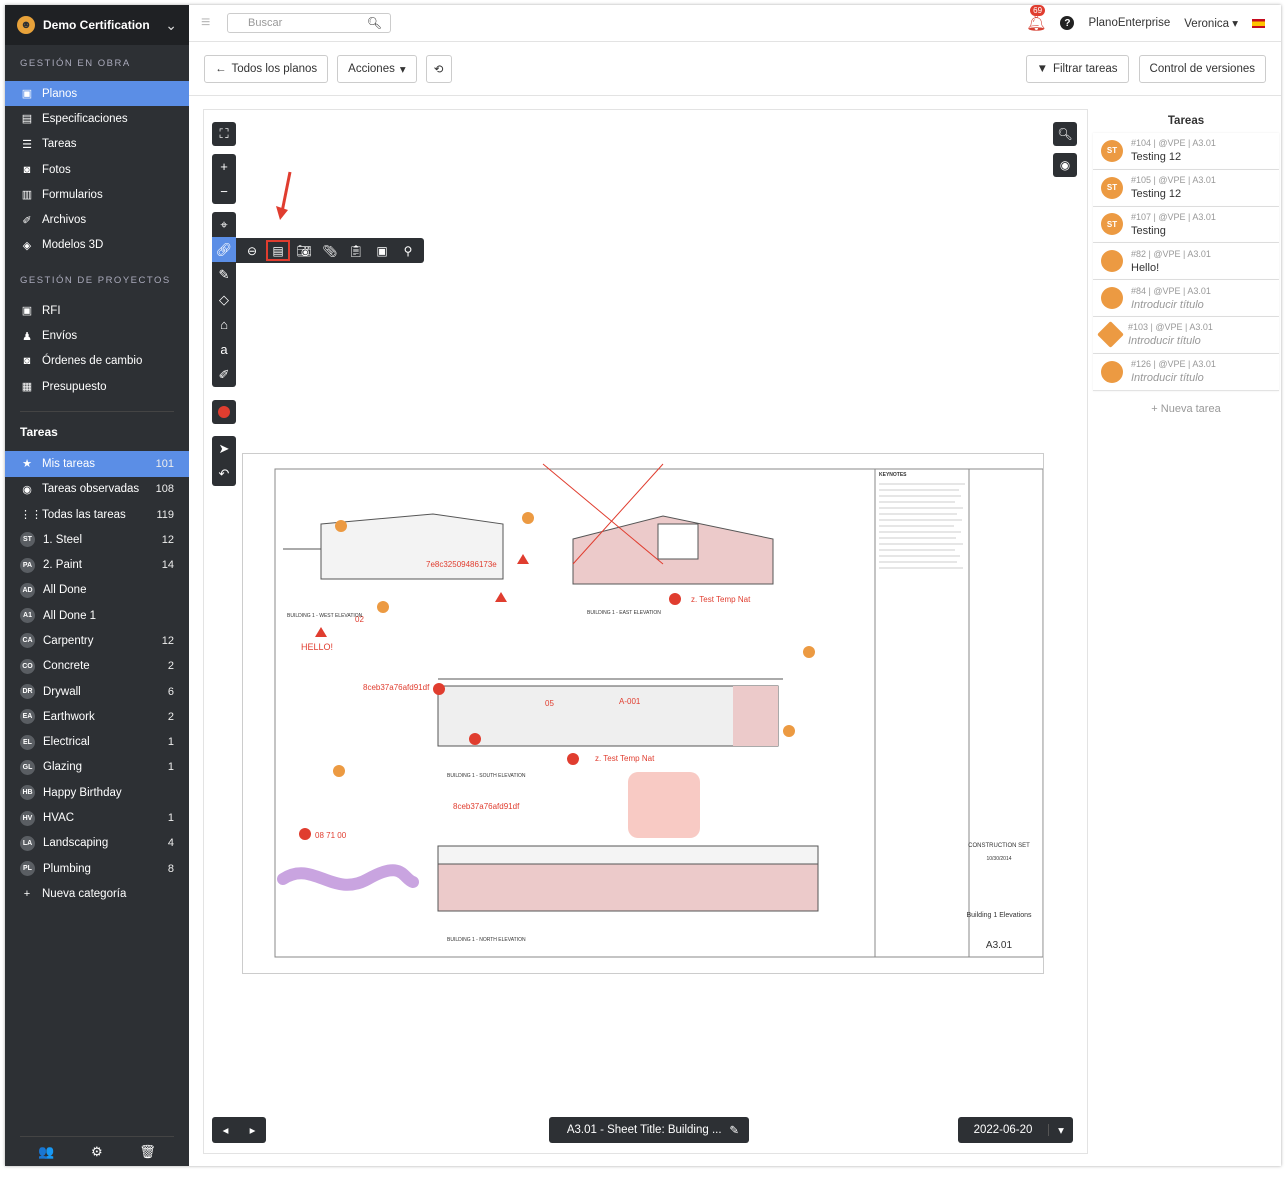  I want to click on search-icon: 🔍︎, so click(374, 23).